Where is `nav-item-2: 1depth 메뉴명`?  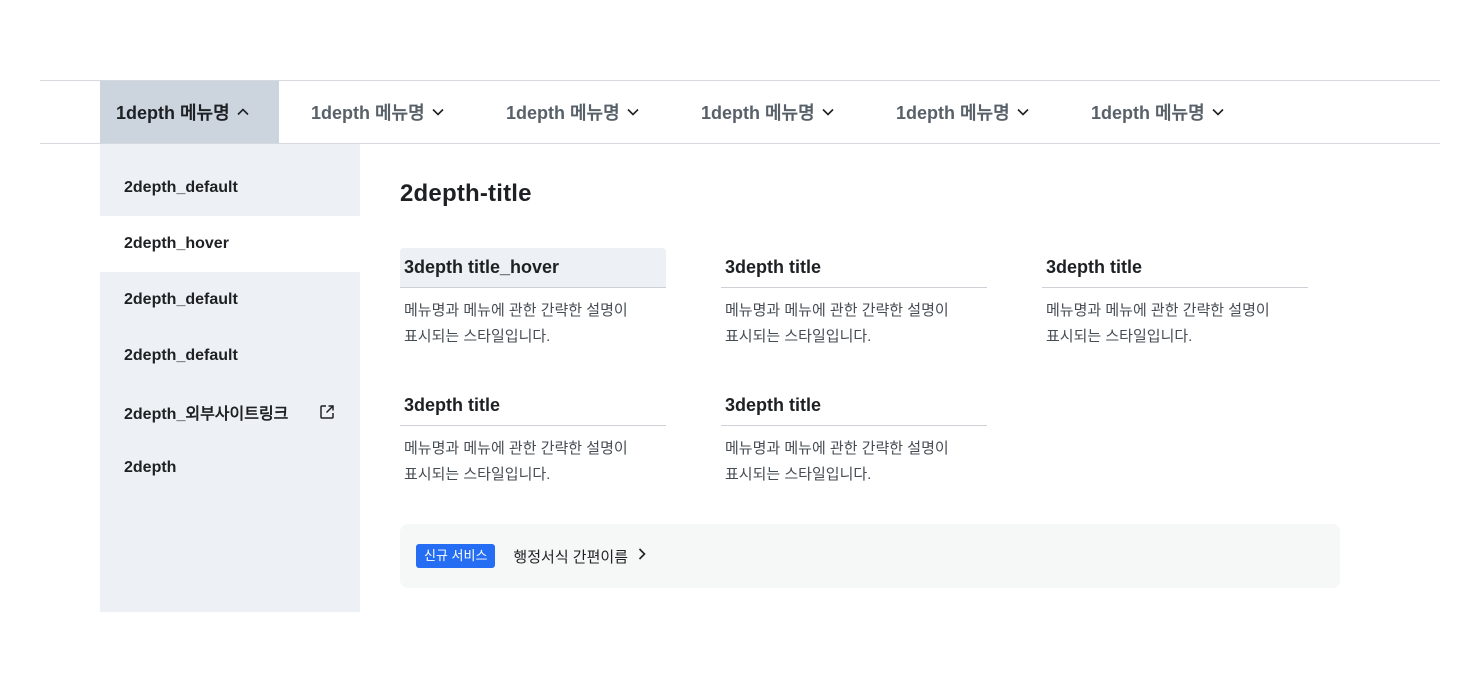 nav-item-2: 1depth 메뉴명 is located at coordinates (378, 112).